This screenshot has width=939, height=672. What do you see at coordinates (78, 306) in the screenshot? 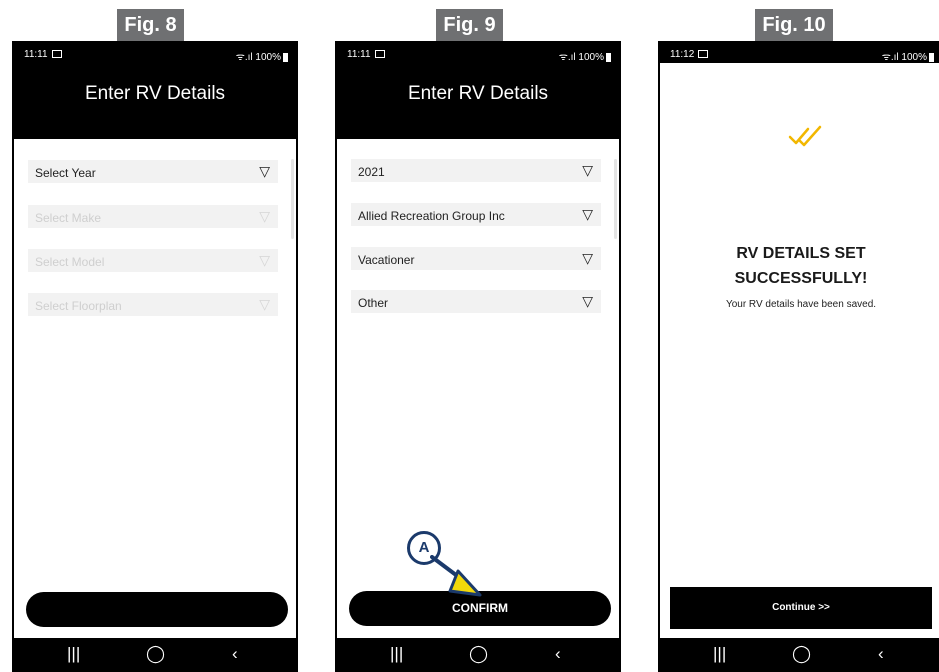
I see `dropdown-label: Select Floorplan` at bounding box center [78, 306].